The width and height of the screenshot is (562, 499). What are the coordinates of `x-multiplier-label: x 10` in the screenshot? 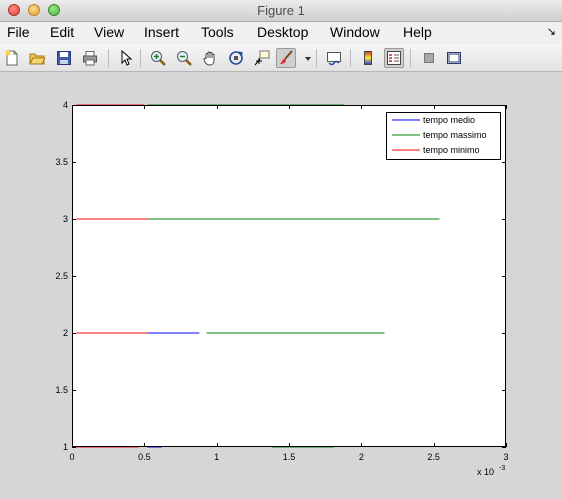 It's located at (485, 472).